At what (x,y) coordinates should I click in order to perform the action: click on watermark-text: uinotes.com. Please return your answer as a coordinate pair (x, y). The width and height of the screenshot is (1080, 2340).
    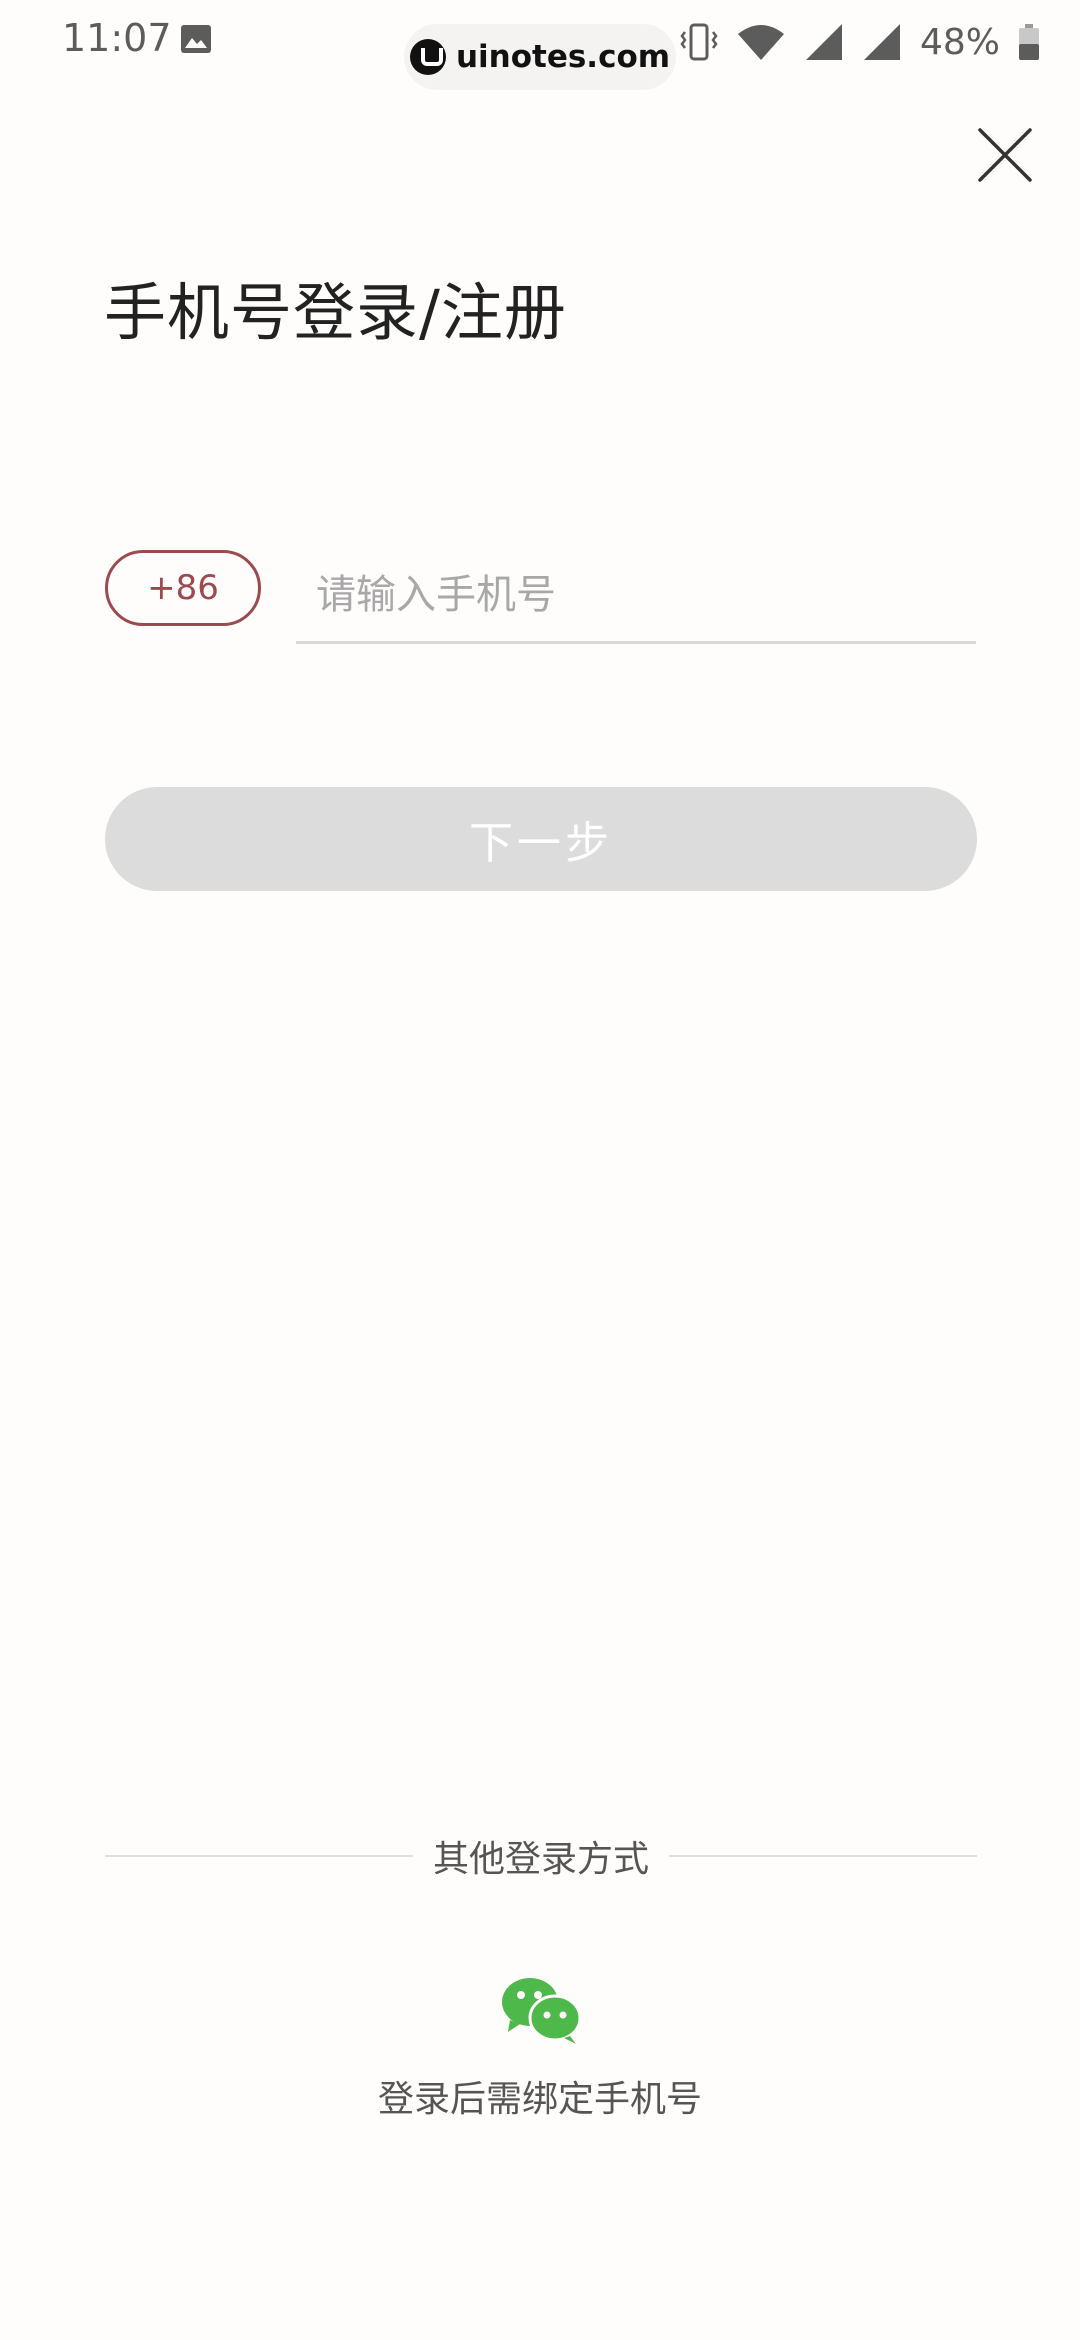
    Looking at the image, I should click on (563, 57).